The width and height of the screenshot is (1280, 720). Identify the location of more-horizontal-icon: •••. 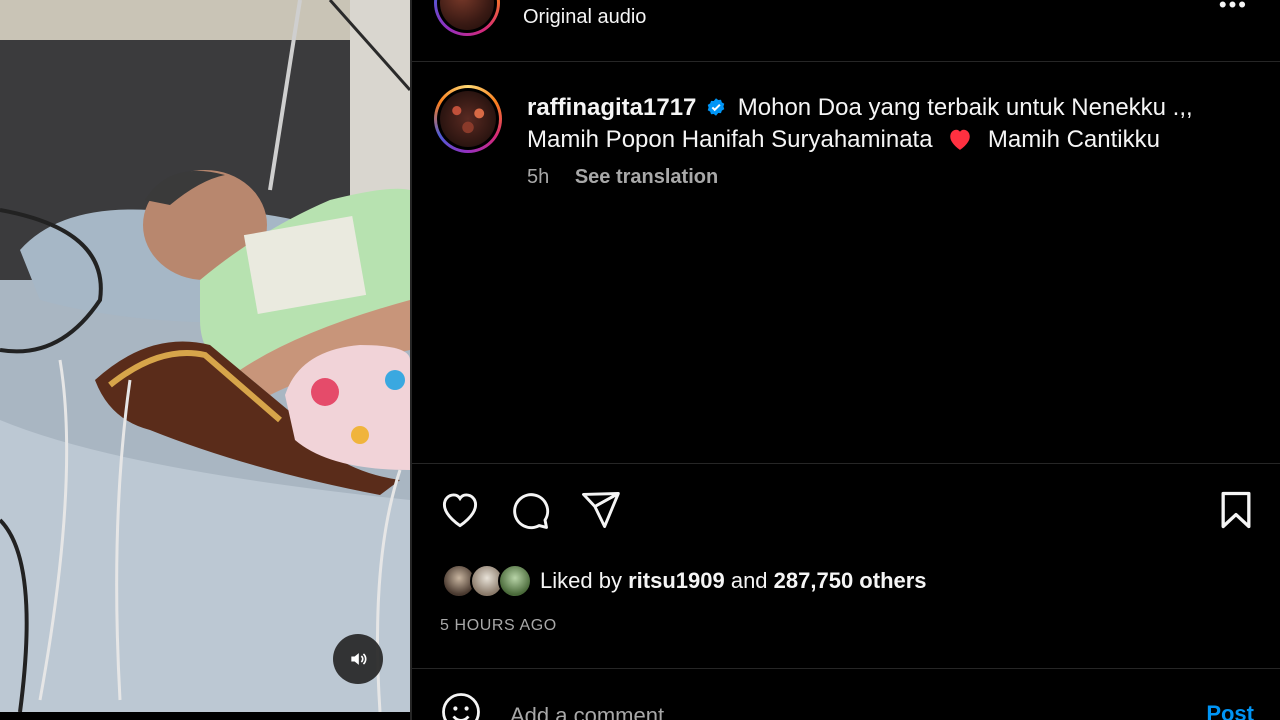
(1233, 9).